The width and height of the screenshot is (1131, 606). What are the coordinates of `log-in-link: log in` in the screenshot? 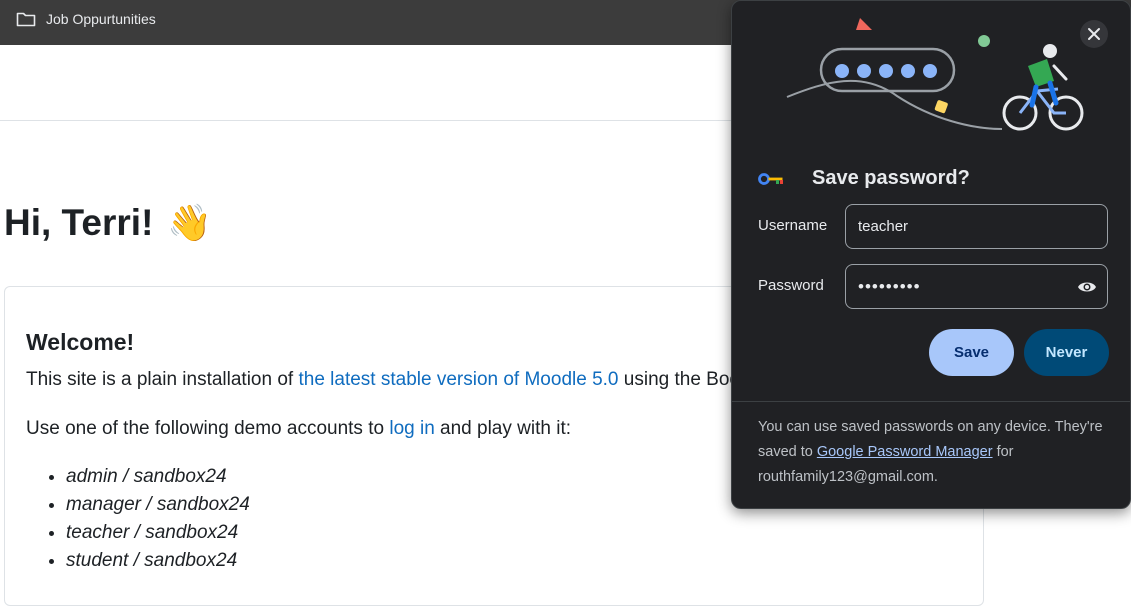 It's located at (411, 428).